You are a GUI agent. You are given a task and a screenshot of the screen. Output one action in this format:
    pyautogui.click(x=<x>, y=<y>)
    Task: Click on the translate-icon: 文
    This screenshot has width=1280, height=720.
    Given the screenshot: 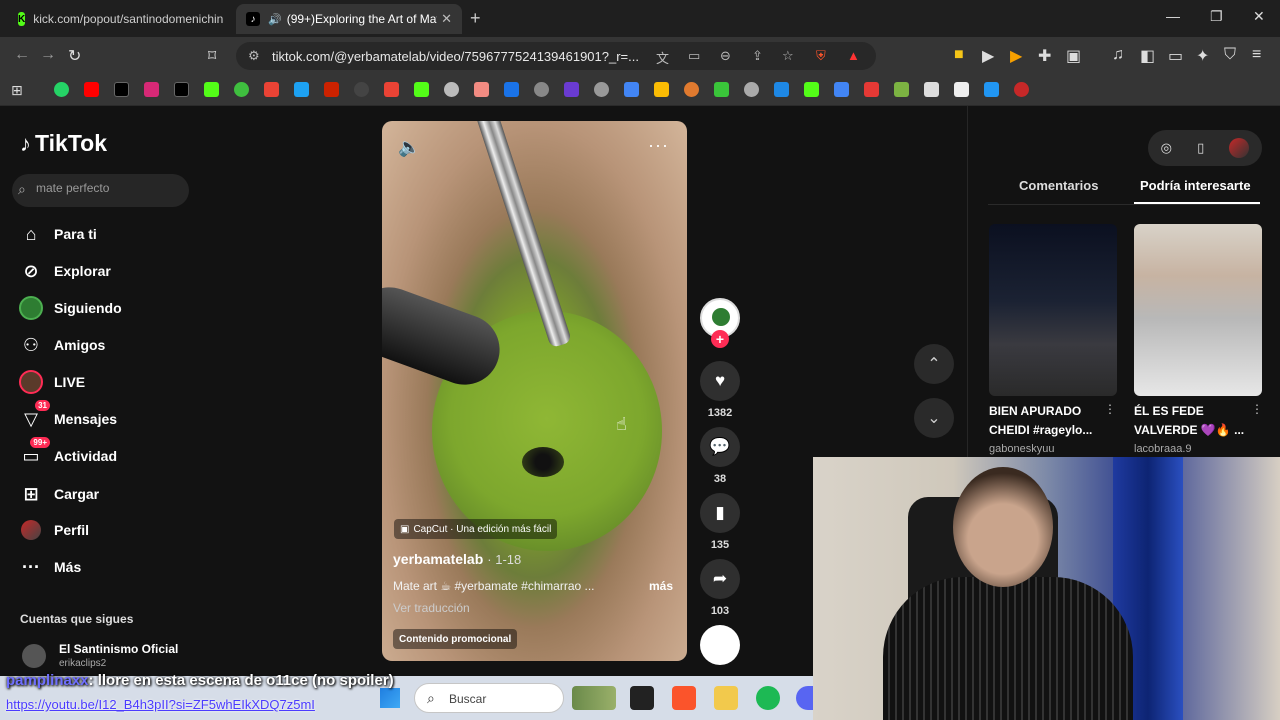 What is the action you would take?
    pyautogui.click(x=662, y=57)
    